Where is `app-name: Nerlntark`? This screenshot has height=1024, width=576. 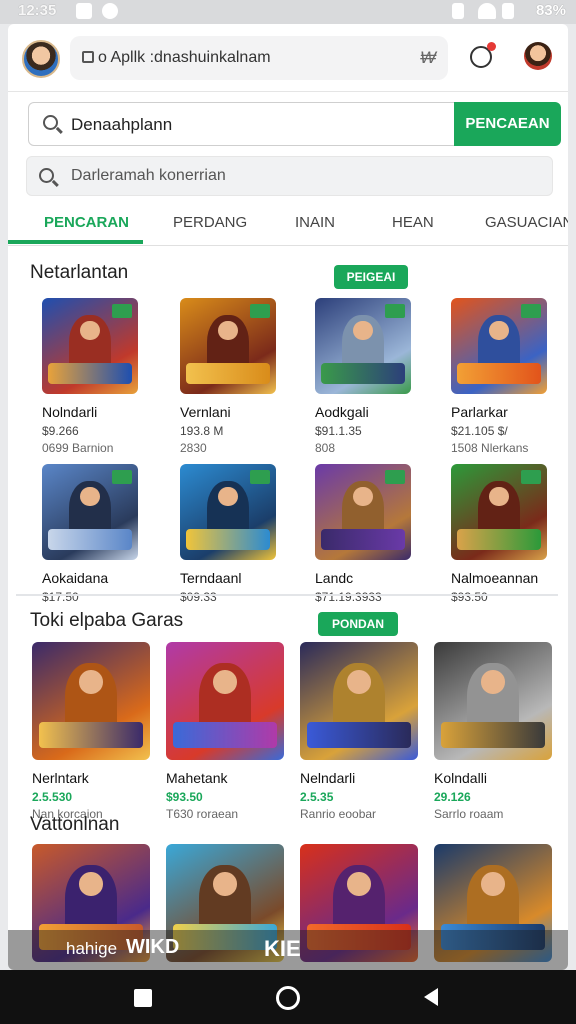 app-name: Nerlntark is located at coordinates (60, 778).